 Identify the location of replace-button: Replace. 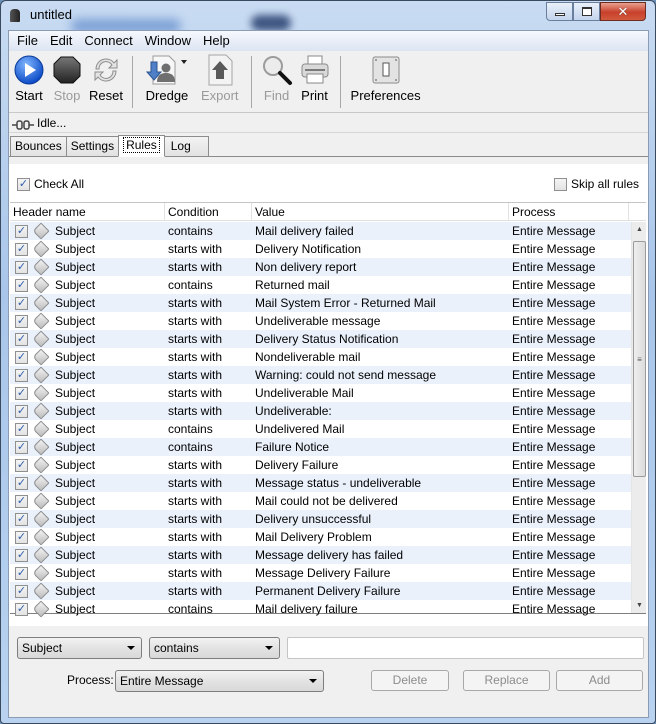
(506, 680).